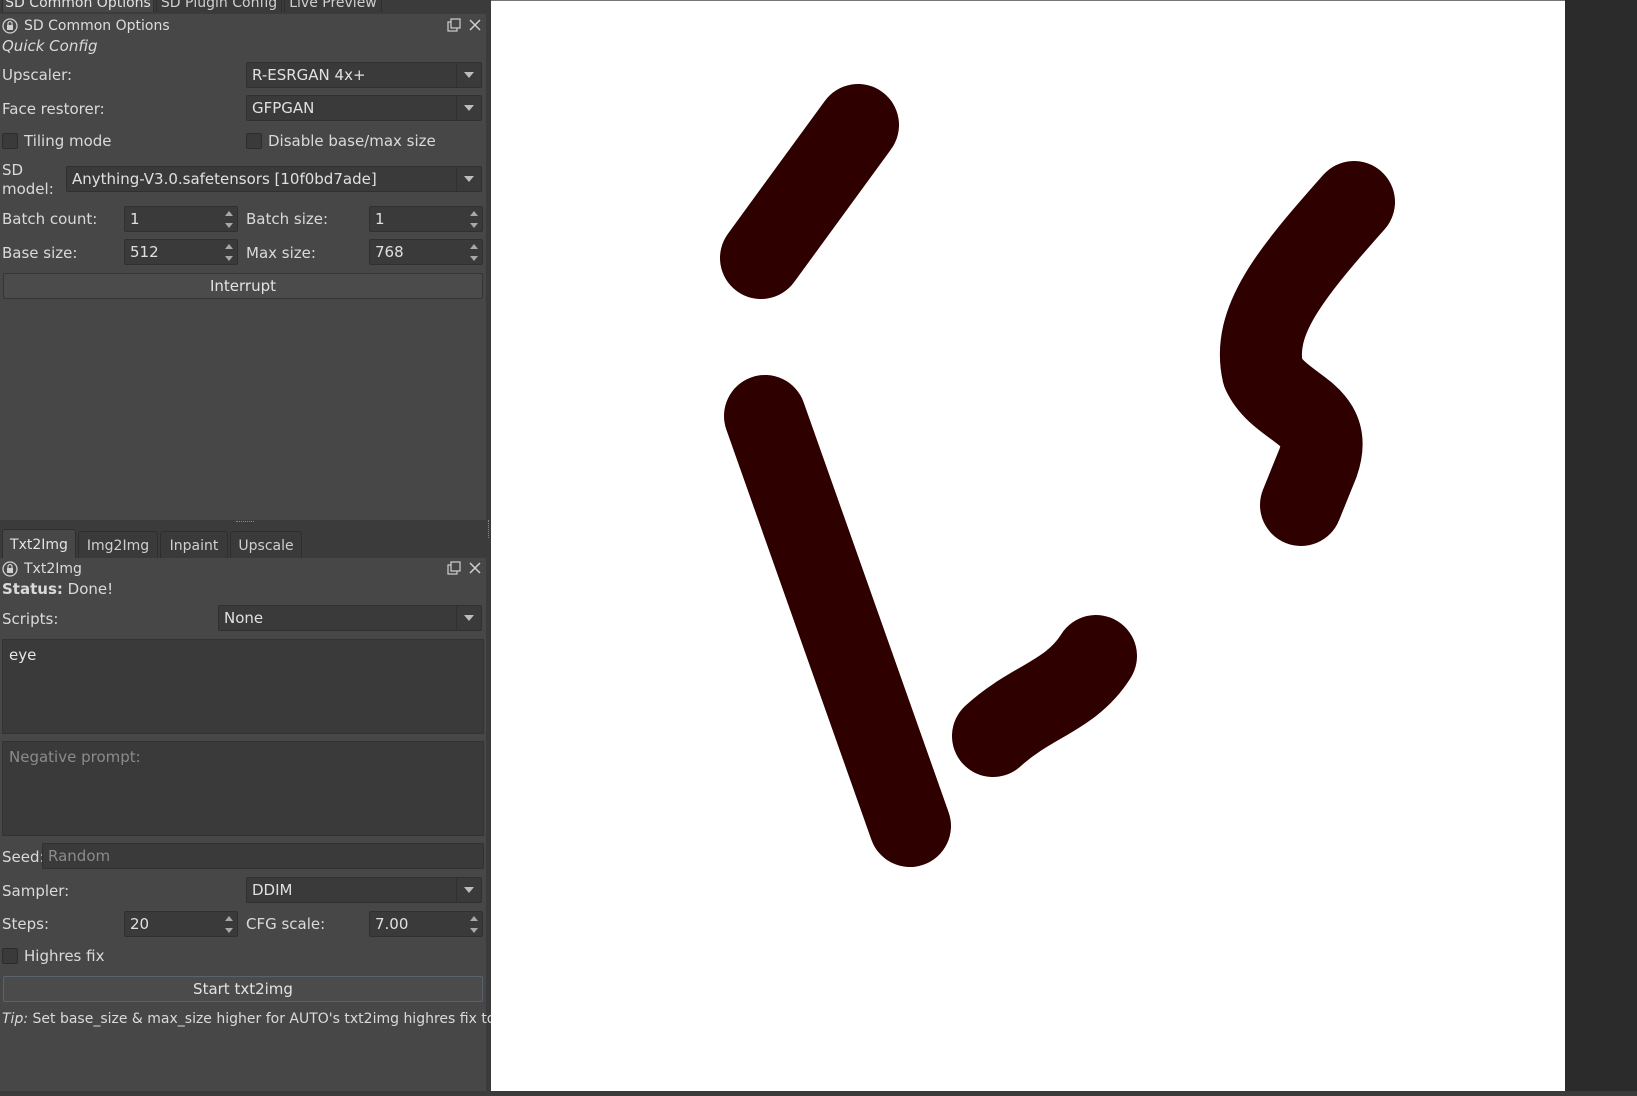  What do you see at coordinates (350, 618) in the screenshot?
I see `scripts-select: None` at bounding box center [350, 618].